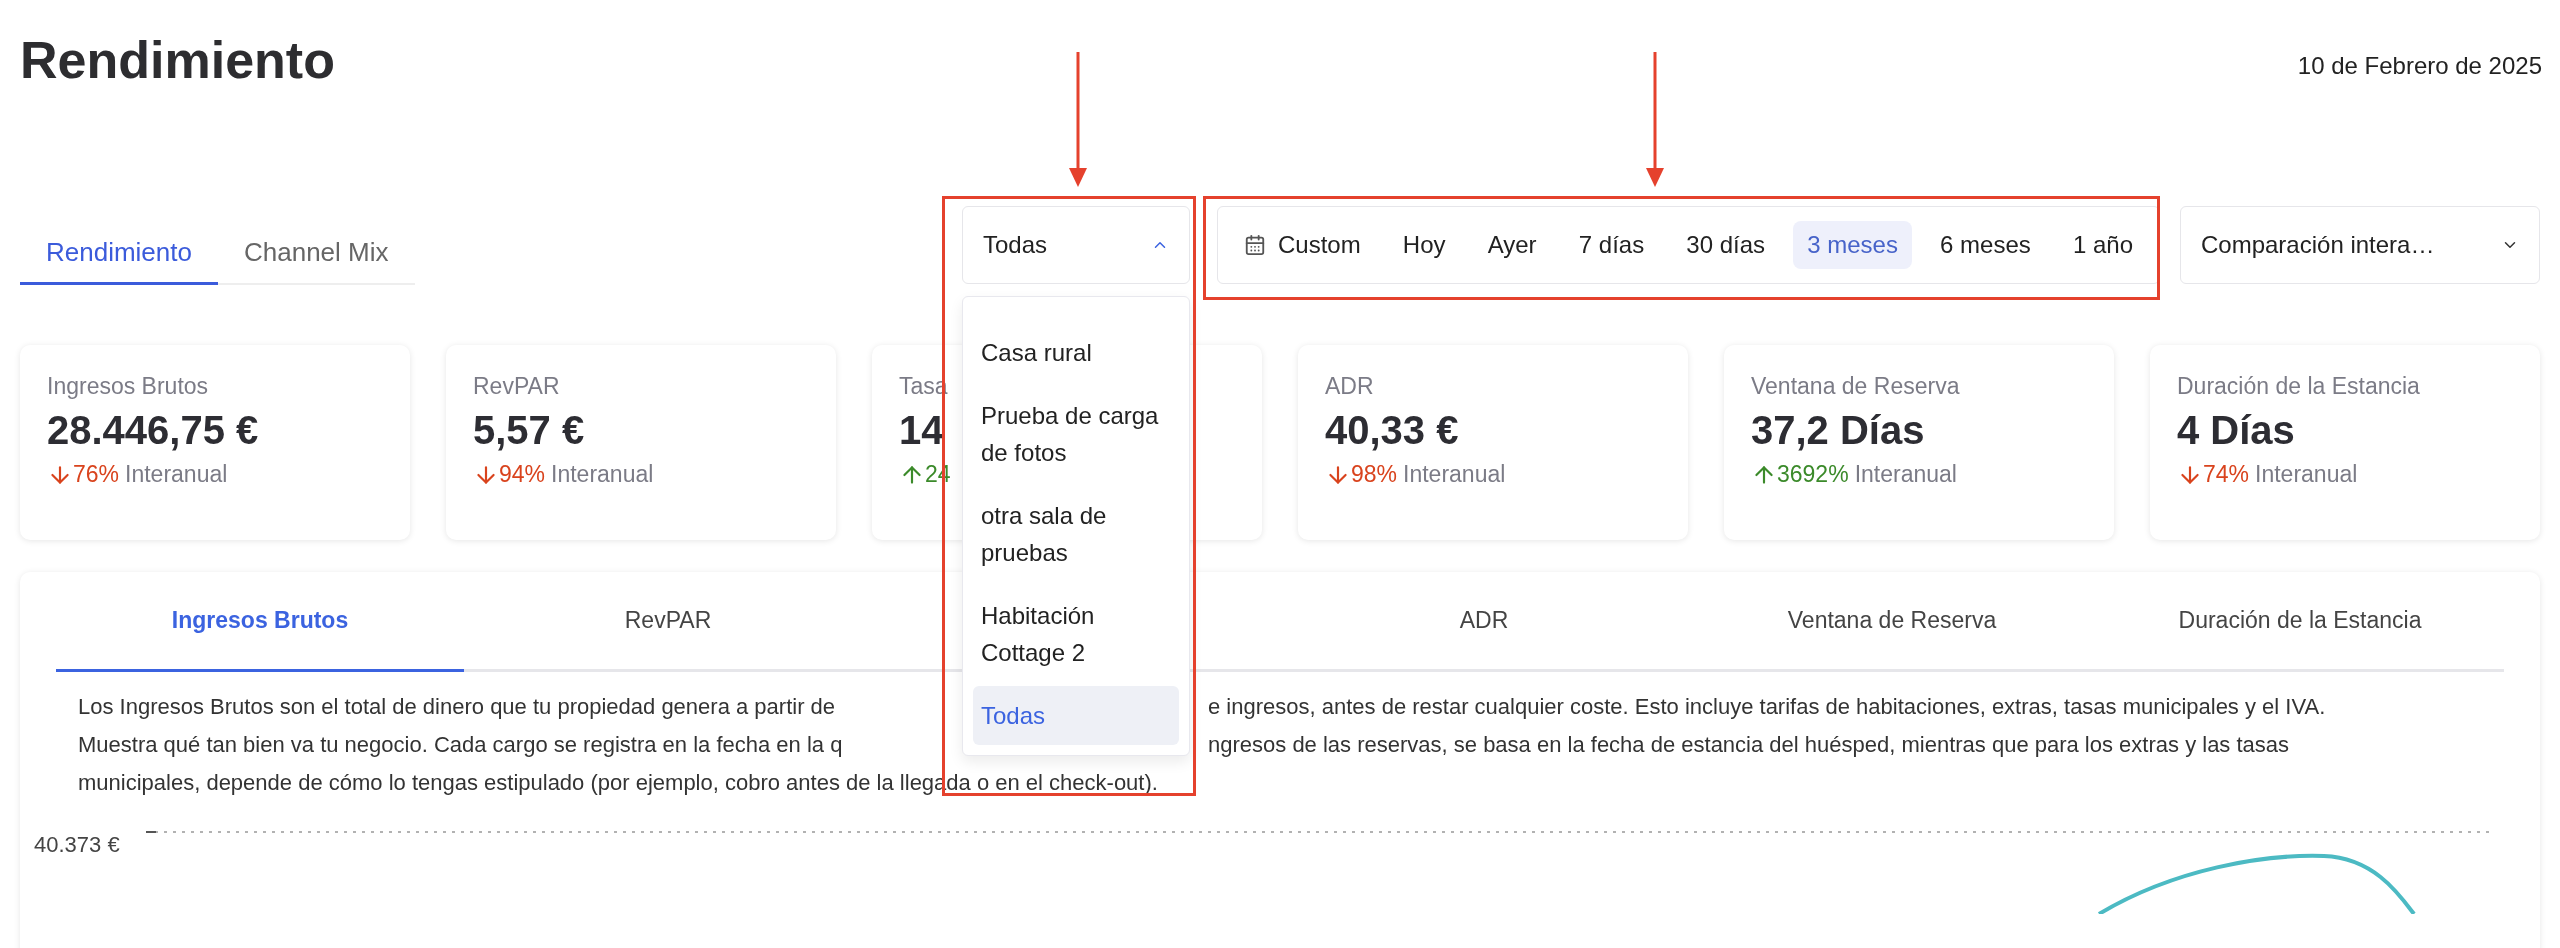  I want to click on metric-change: 76%, so click(96, 474).